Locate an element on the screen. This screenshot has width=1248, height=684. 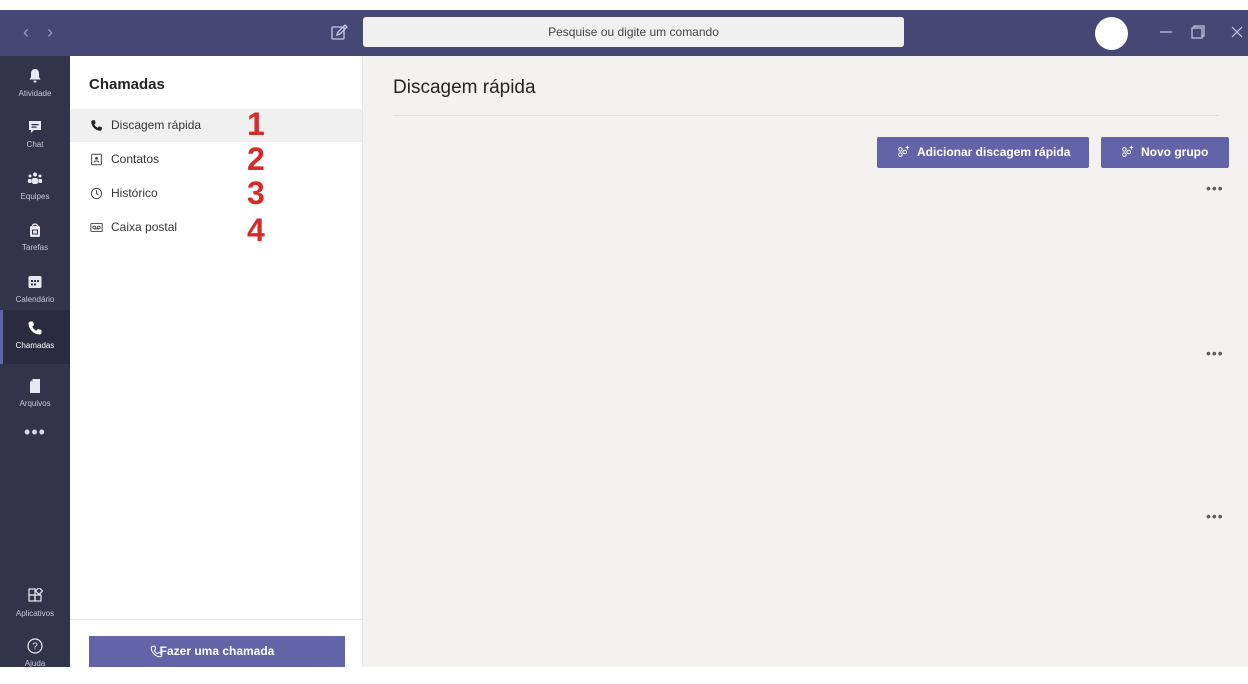
nav-item-label: Discagem rápida is located at coordinates (156, 125).